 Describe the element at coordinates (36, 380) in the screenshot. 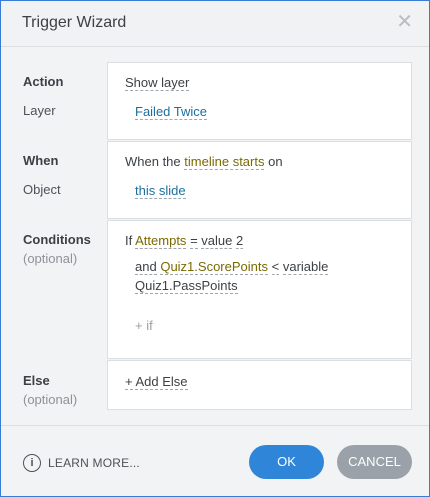

I see `else-label: Else` at that location.